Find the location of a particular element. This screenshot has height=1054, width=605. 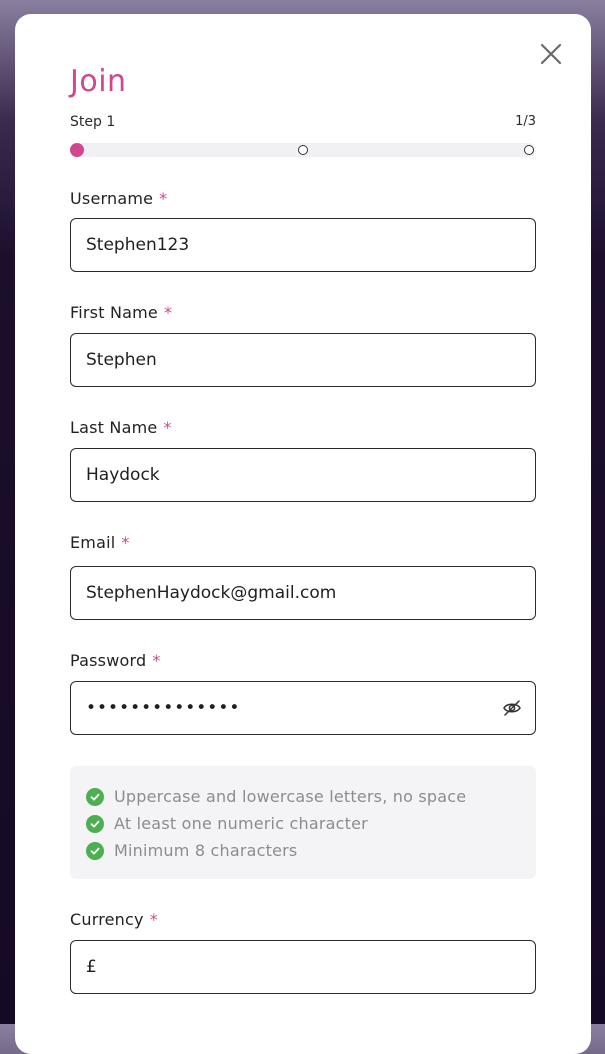

password-rule: At least one numeric character is located at coordinates (303, 823).